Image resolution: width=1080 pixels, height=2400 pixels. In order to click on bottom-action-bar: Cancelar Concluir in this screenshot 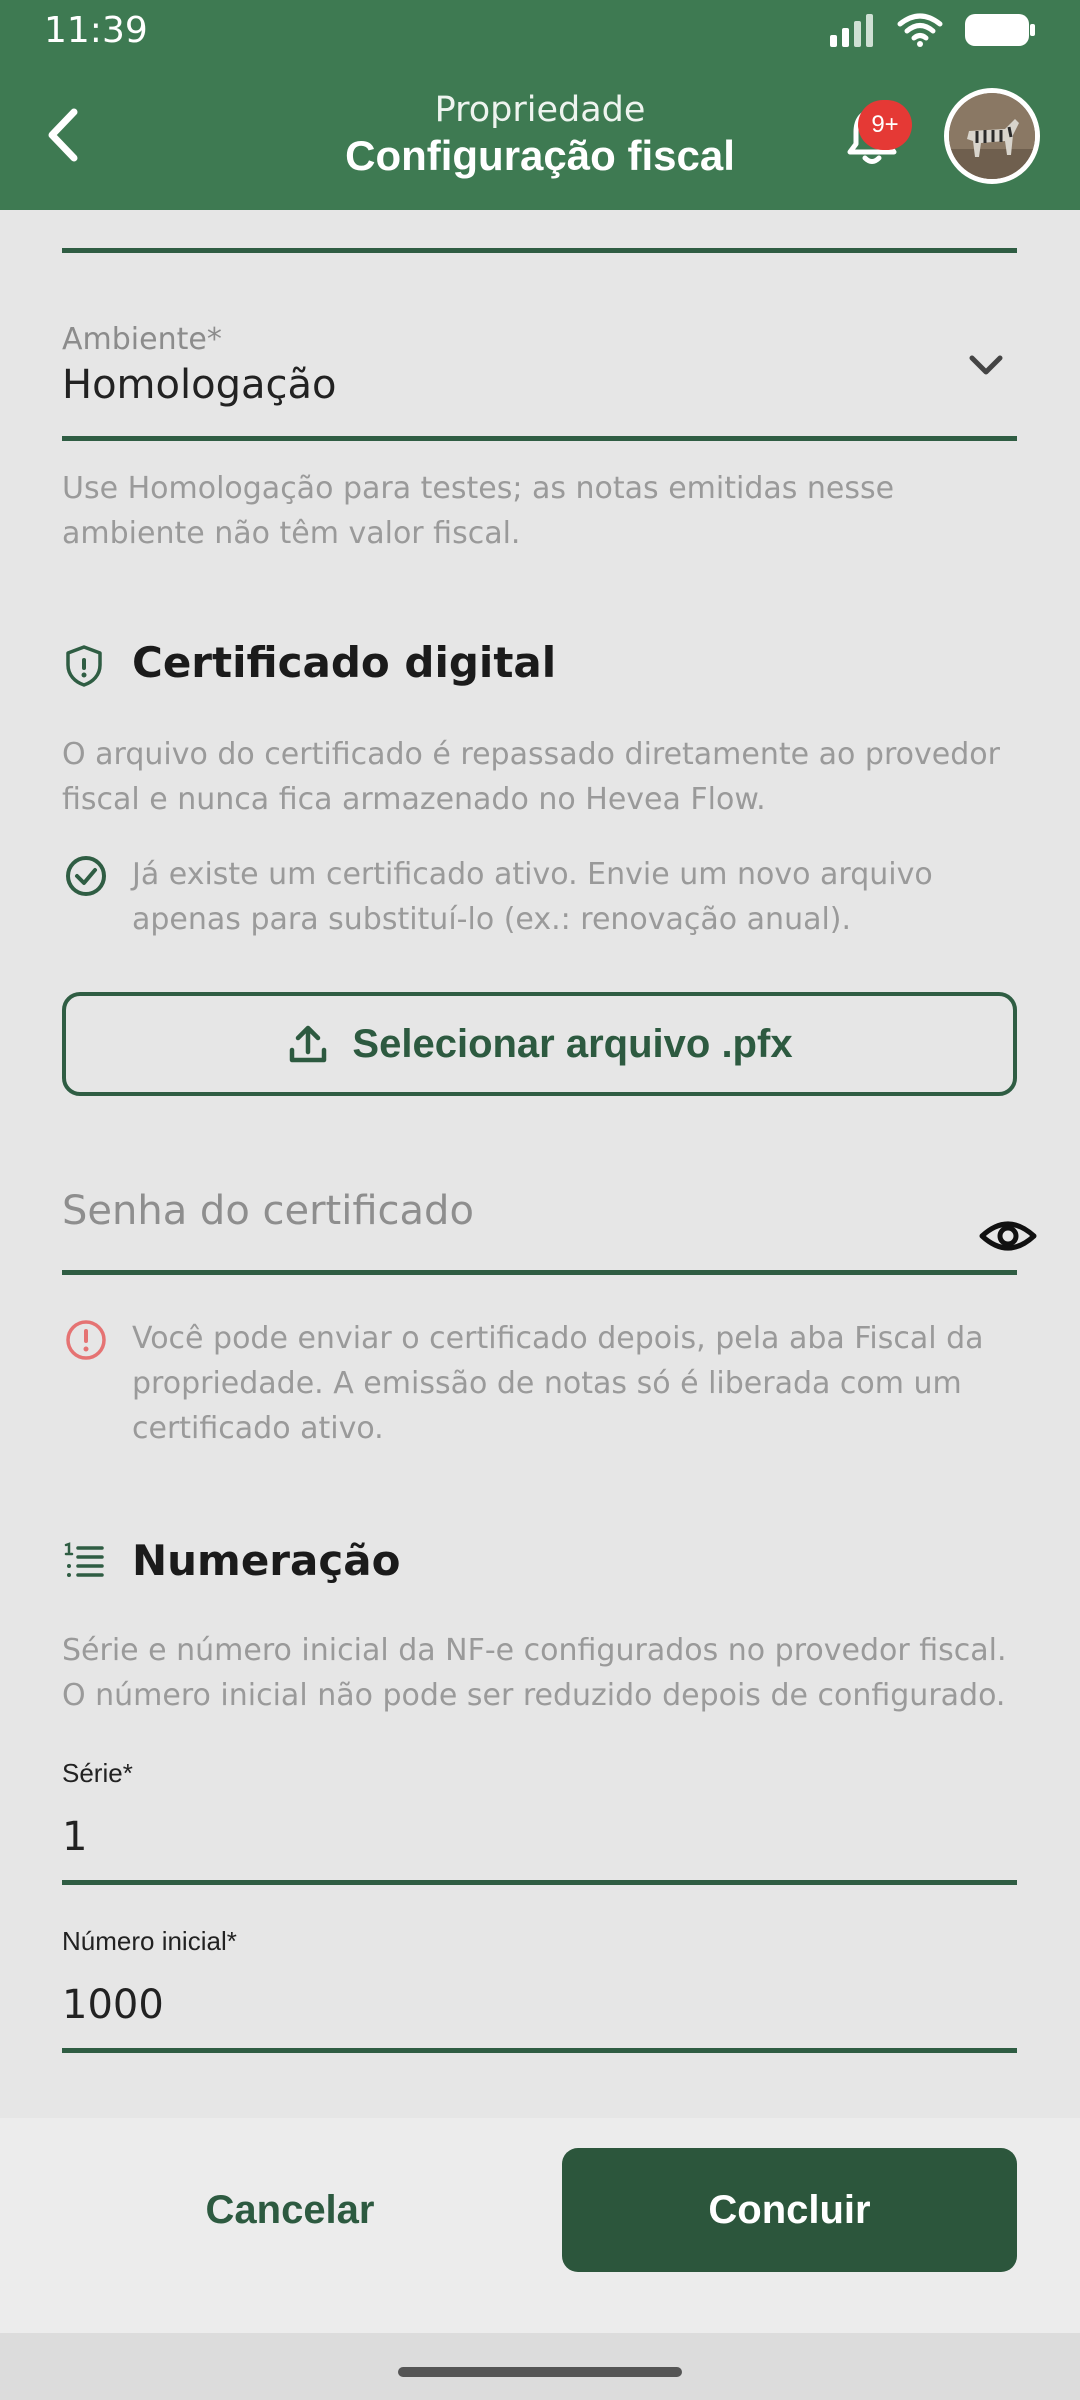, I will do `click(540, 2259)`.